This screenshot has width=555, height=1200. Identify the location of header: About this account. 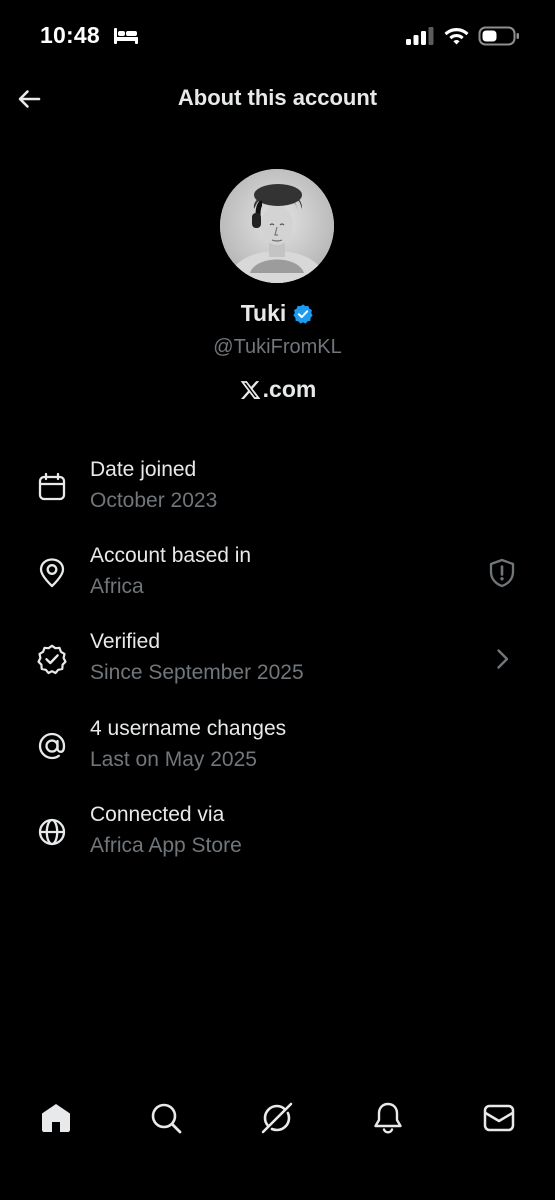
(277, 100).